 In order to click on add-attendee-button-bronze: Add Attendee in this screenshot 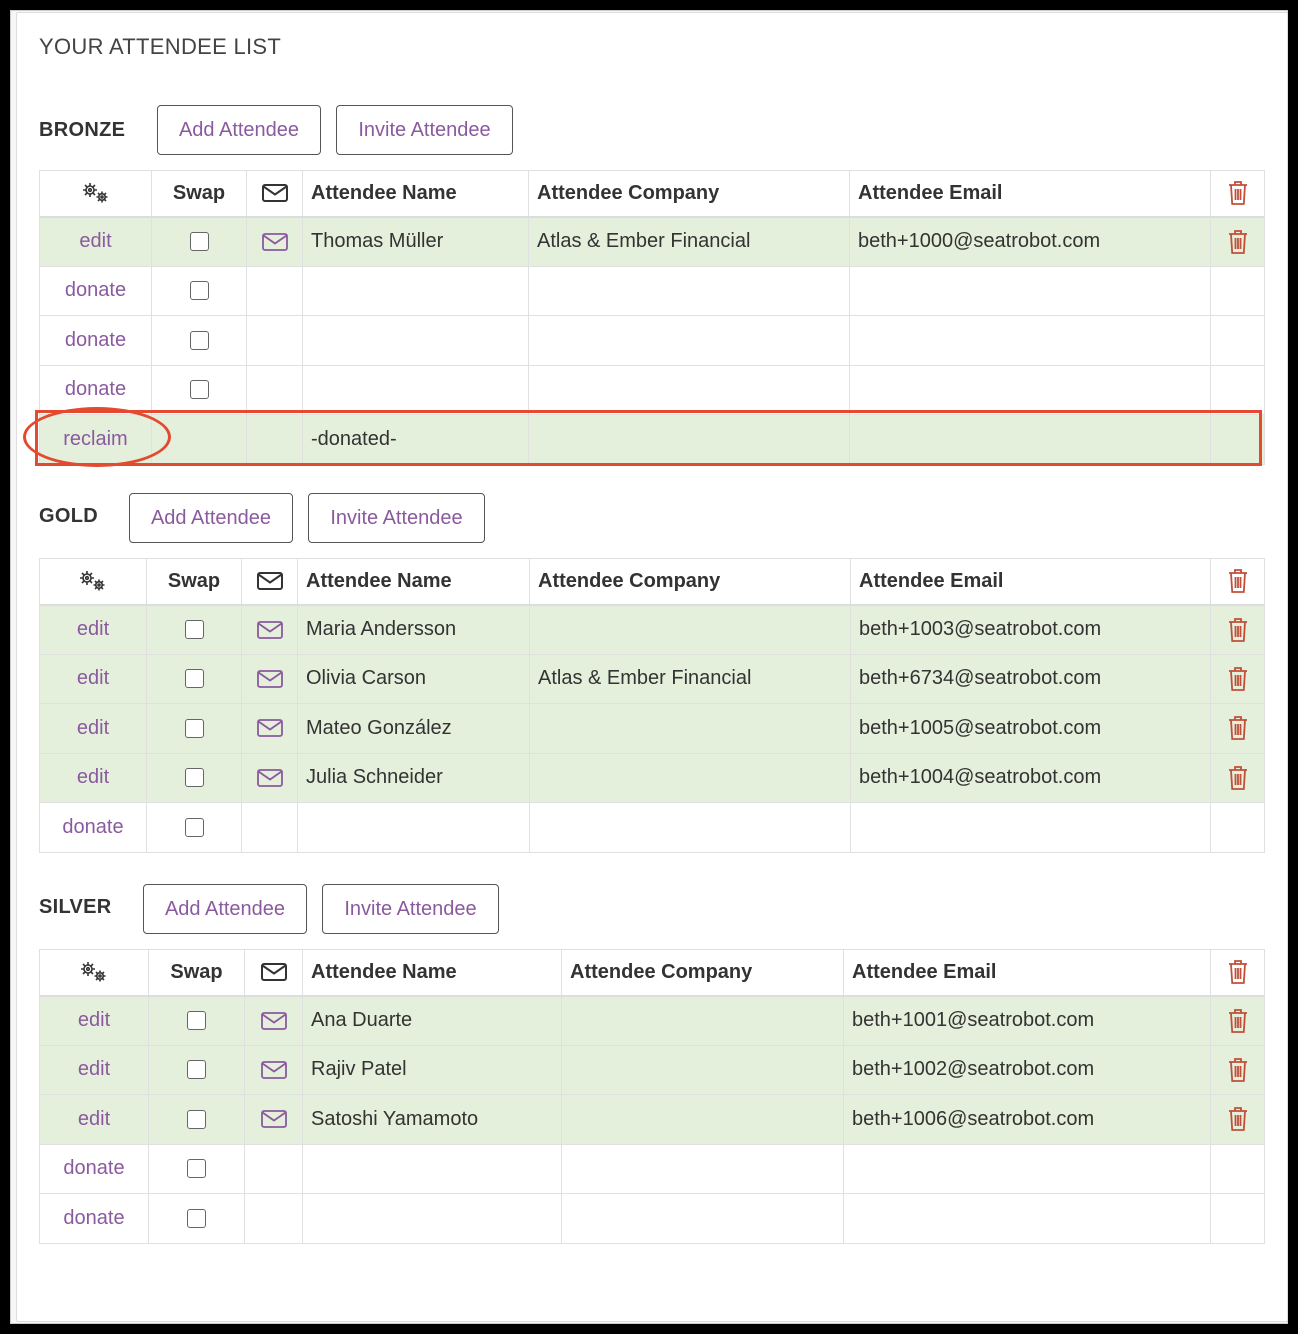, I will do `click(239, 130)`.